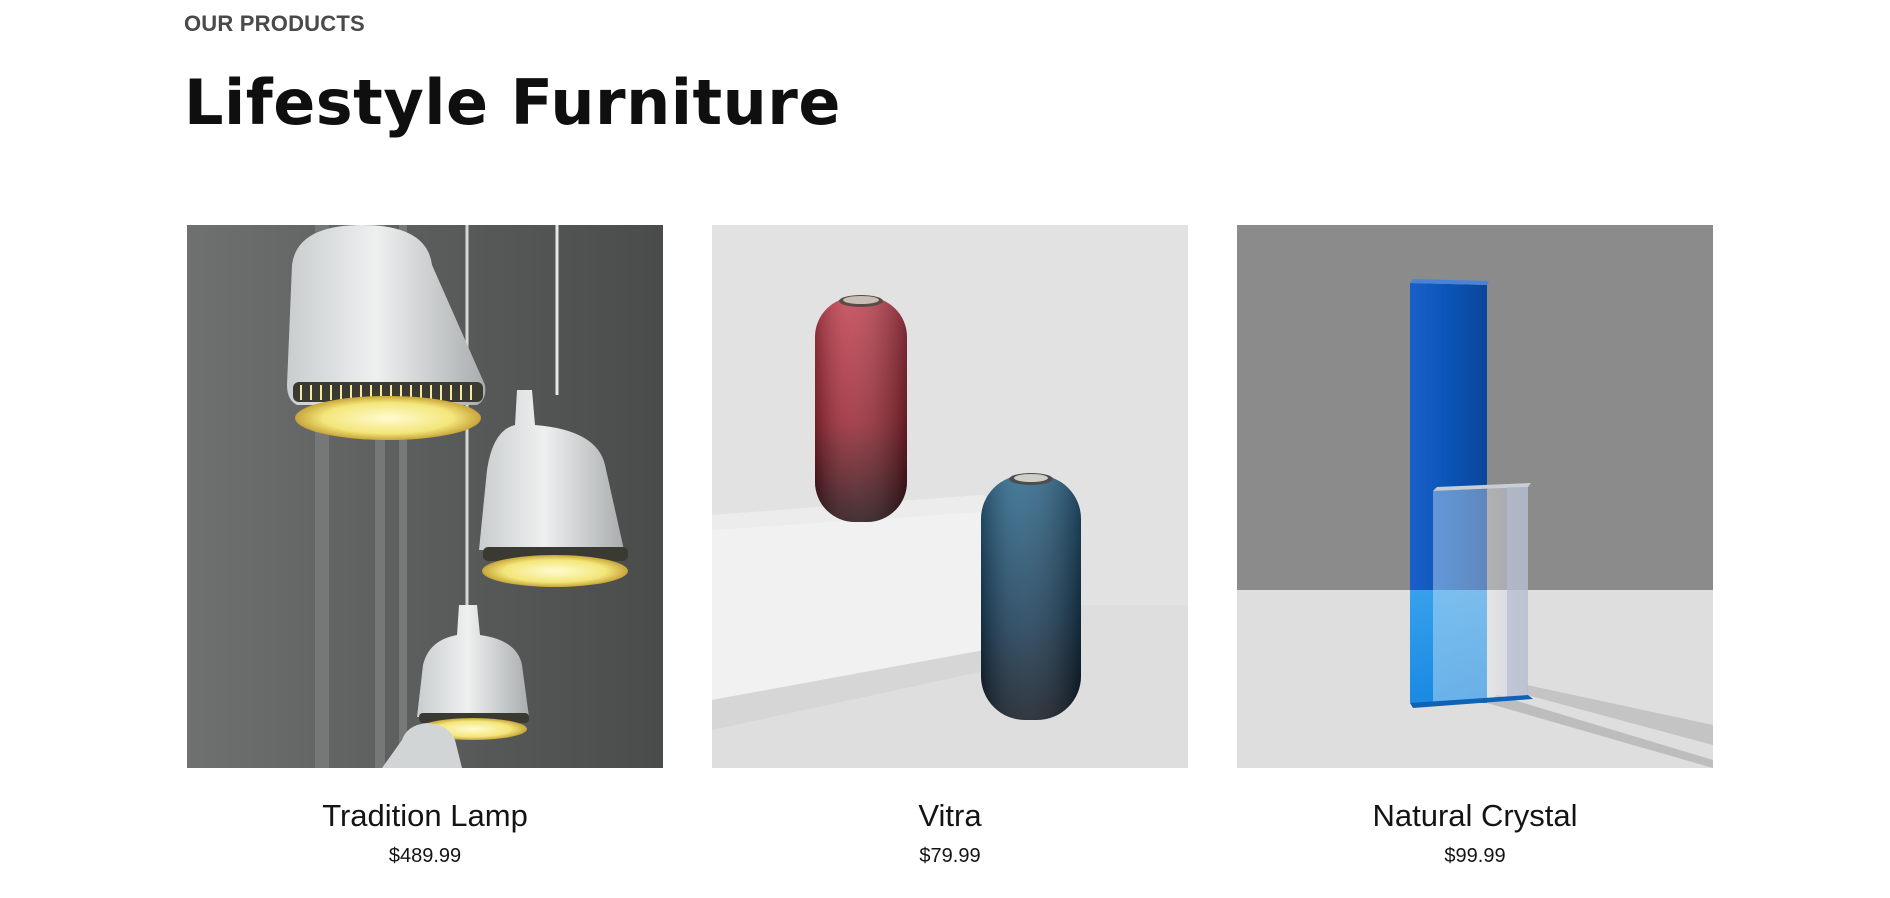  Describe the element at coordinates (425, 816) in the screenshot. I see `product-name: Tradition Lamp` at that location.